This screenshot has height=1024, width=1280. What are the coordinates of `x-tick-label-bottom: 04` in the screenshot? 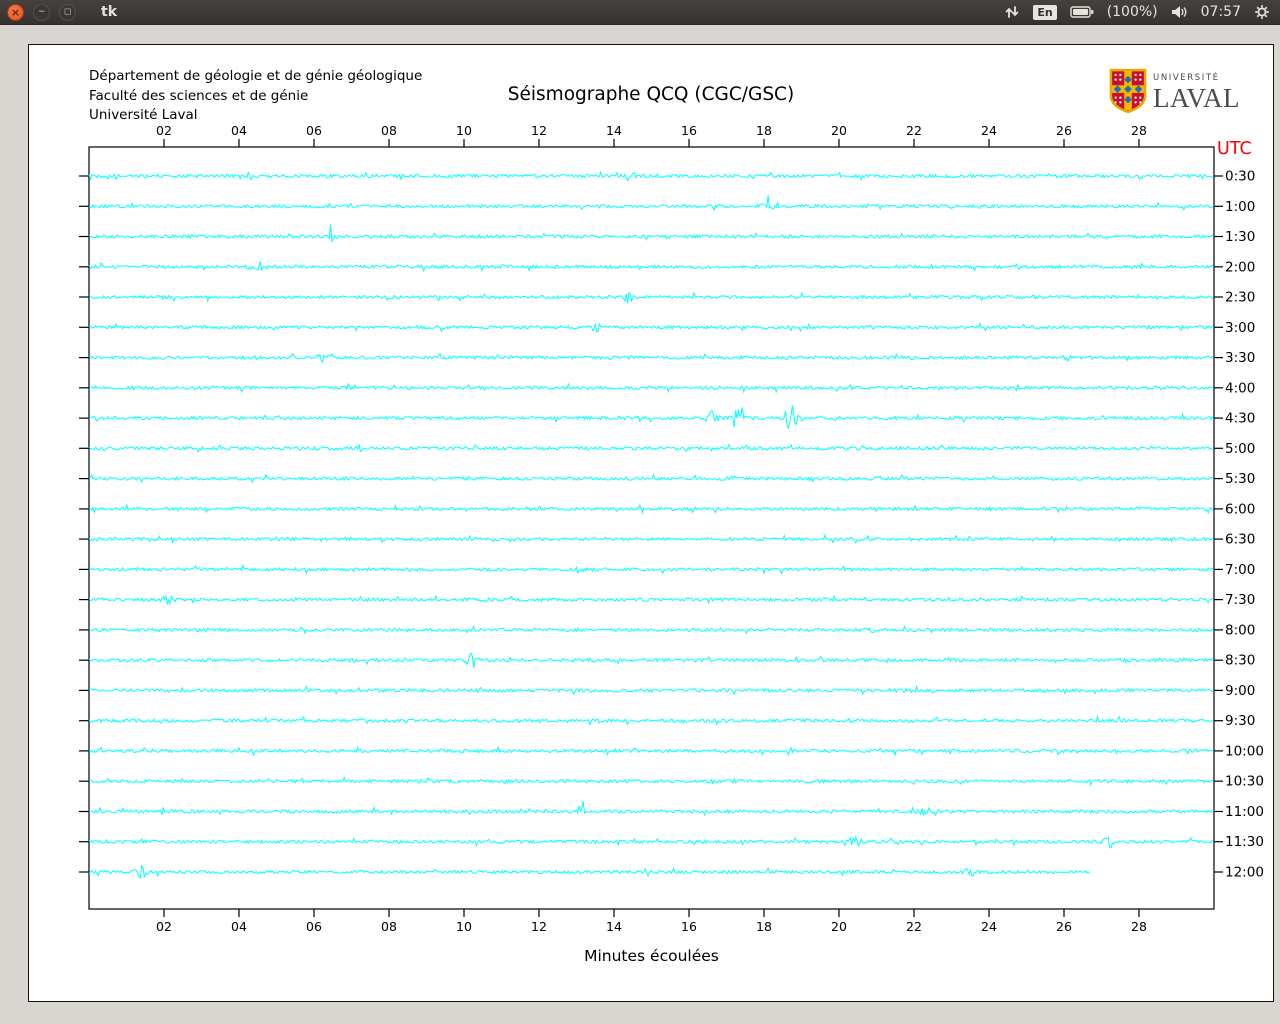 It's located at (239, 926).